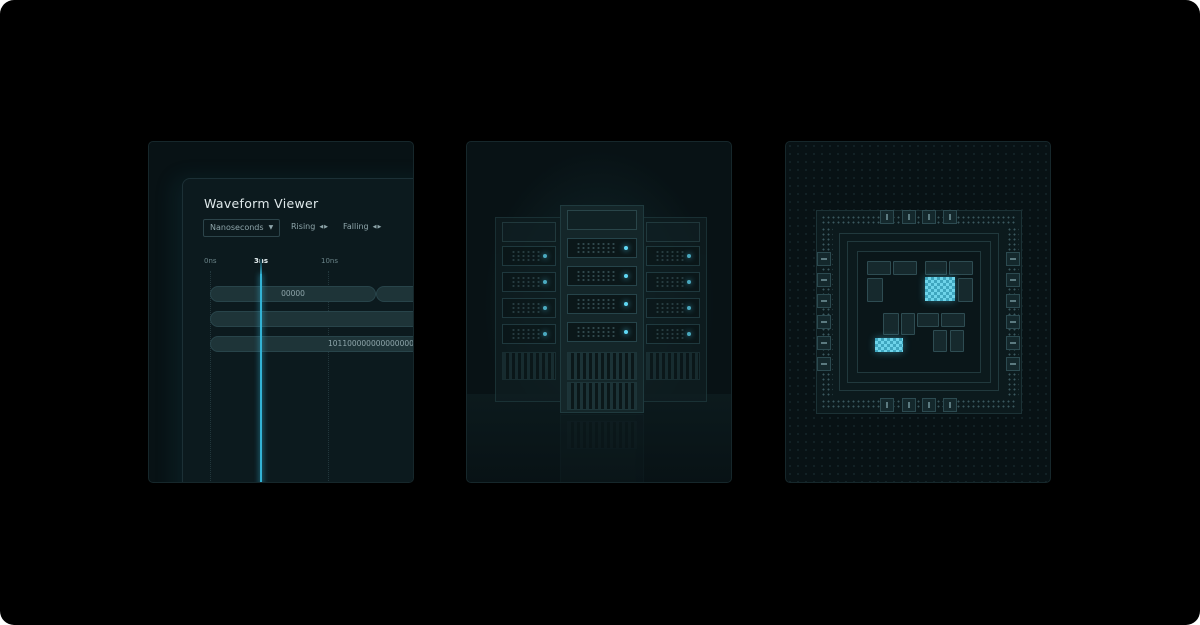 The width and height of the screenshot is (1200, 625). Describe the element at coordinates (210, 261) in the screenshot. I see `time-tick: 0ns` at that location.